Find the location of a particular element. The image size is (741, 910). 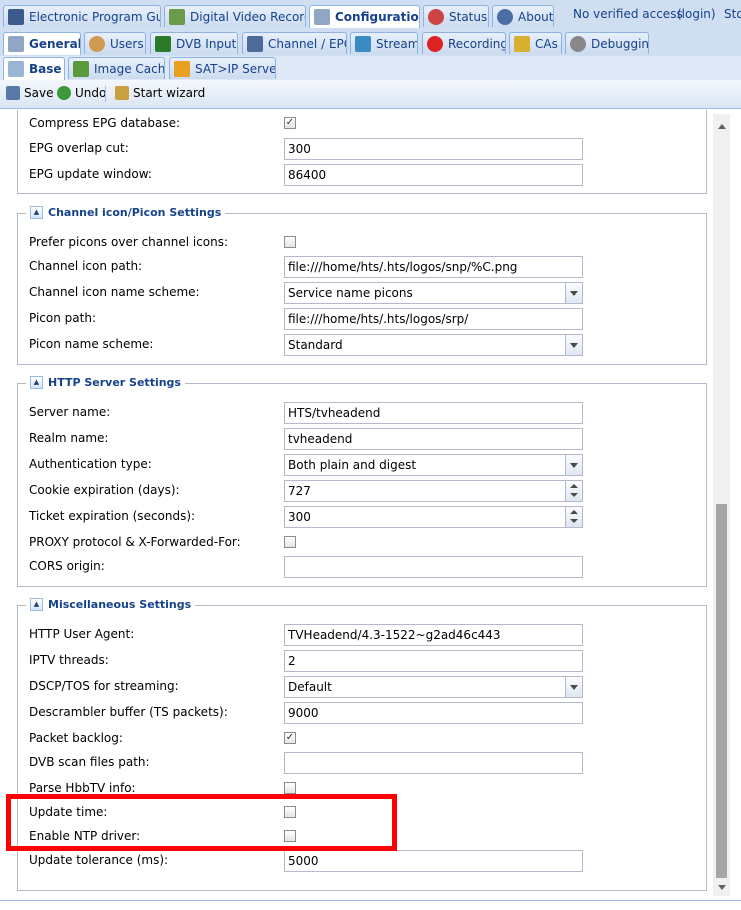

dvr-download-icon is located at coordinates (177, 16).